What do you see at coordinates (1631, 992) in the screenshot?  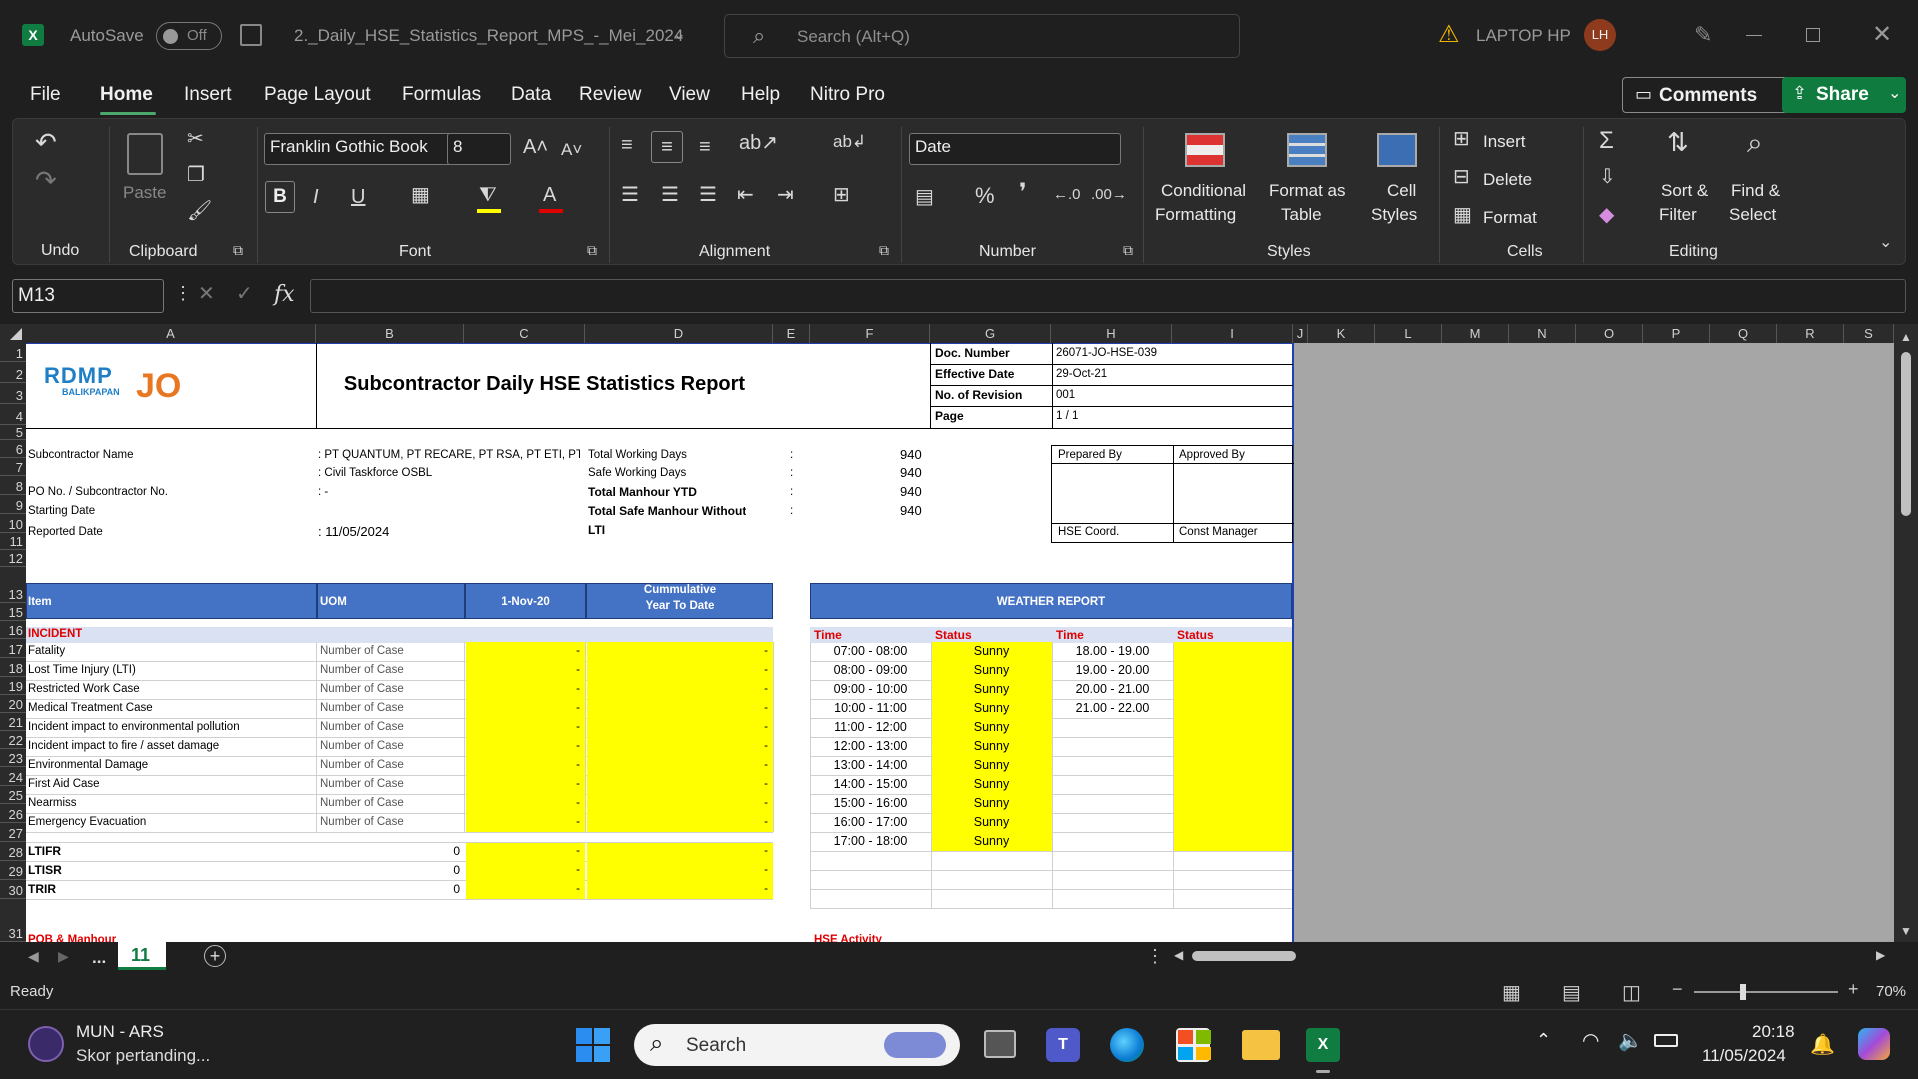 I see `page-break-view-icon: ◫` at bounding box center [1631, 992].